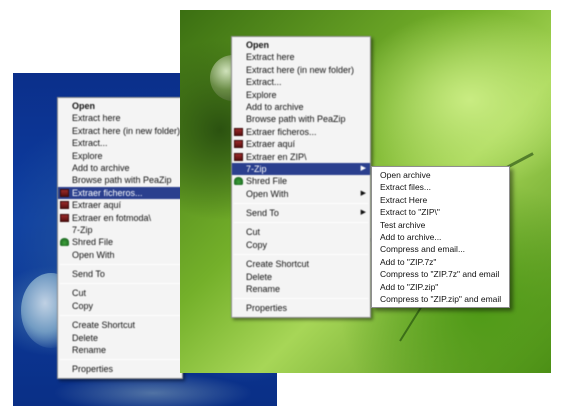 This screenshot has height=414, width=566. I want to click on right-menu-item-properties: Properties, so click(301, 308).